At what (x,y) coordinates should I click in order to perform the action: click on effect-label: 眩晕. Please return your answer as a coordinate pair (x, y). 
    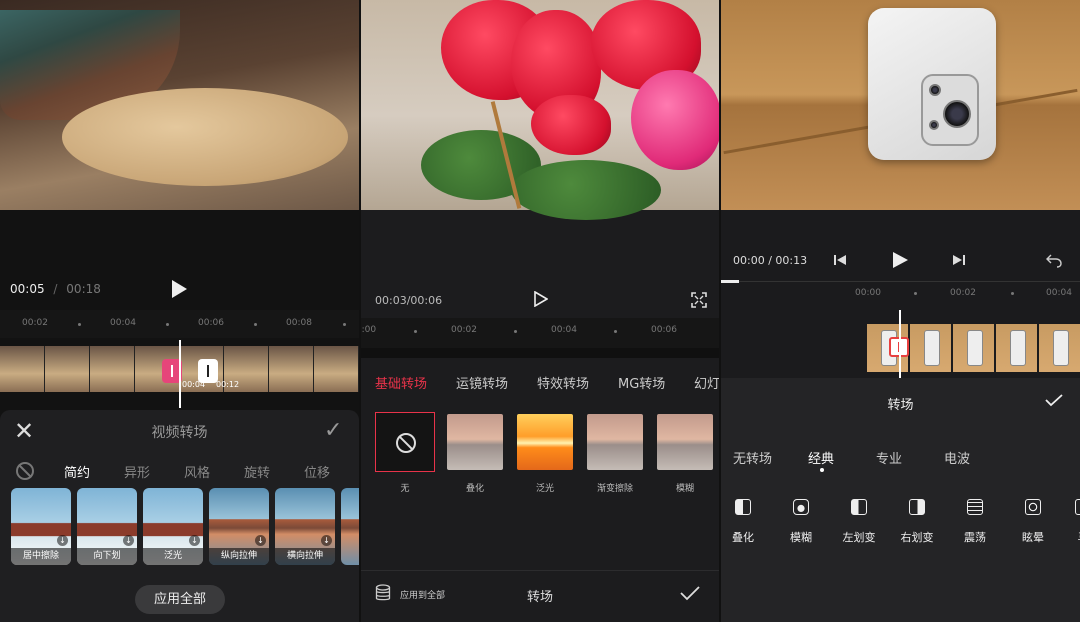
    Looking at the image, I should click on (1033, 537).